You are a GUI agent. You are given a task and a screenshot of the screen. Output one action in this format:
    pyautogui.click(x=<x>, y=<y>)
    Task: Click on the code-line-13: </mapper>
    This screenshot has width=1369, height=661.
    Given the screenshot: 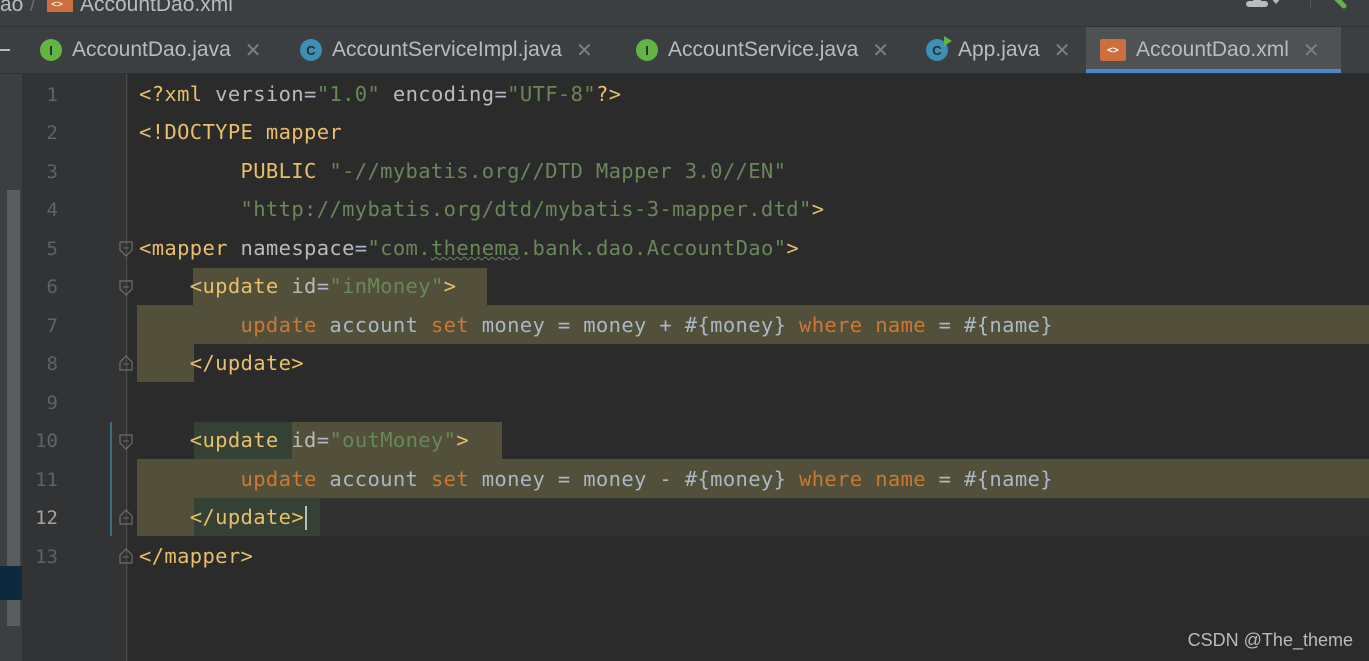 What is the action you would take?
    pyautogui.click(x=196, y=556)
    